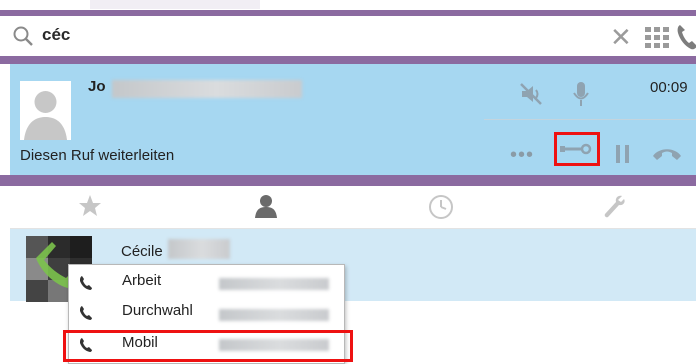 The image size is (696, 364). I want to click on caller-avatar, so click(45, 110).